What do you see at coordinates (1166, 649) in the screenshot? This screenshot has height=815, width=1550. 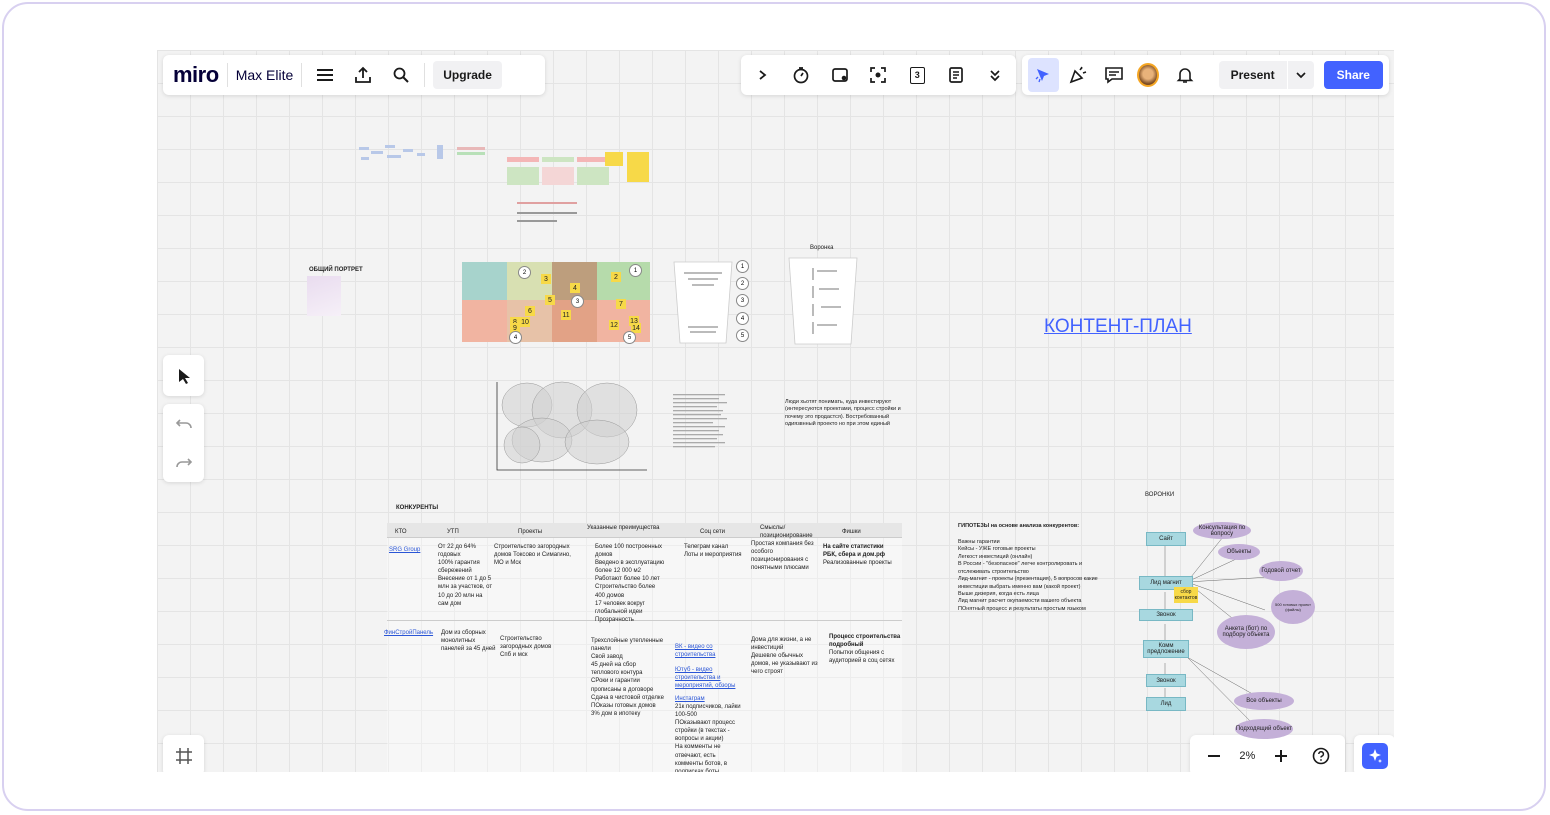 I see `funnel-node: Комм предложение` at bounding box center [1166, 649].